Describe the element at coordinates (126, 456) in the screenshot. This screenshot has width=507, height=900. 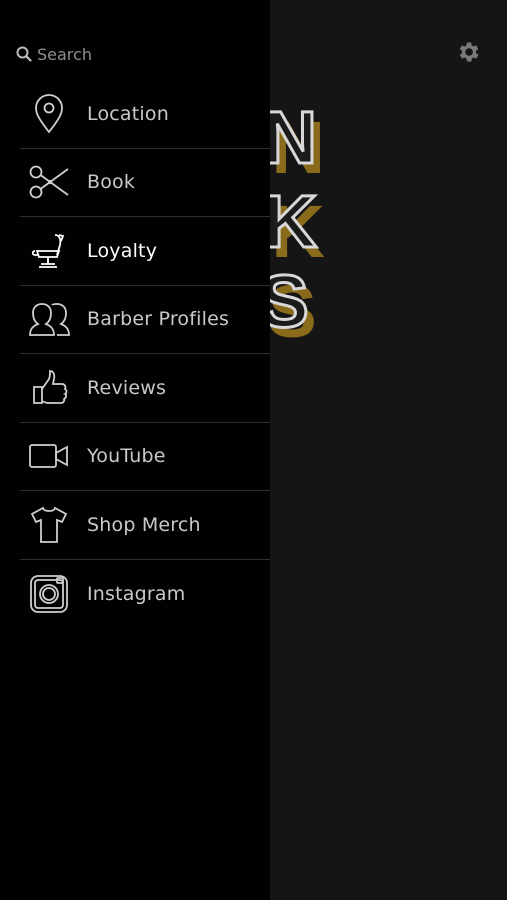
I see `menu-item-label: YouTube` at that location.